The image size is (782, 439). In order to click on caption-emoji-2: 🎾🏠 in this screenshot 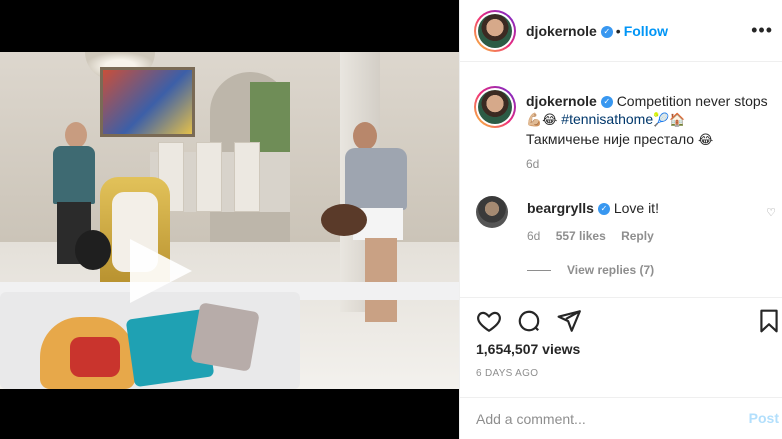, I will do `click(669, 120)`.